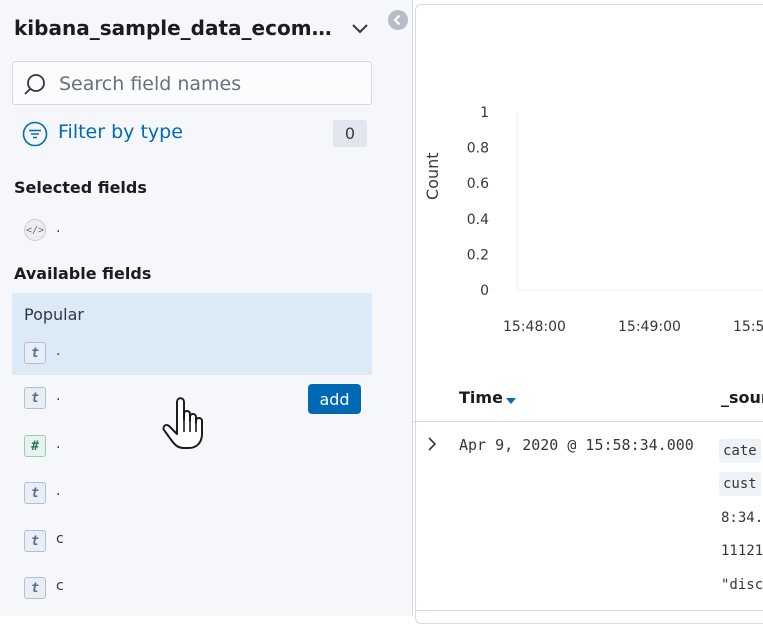  Describe the element at coordinates (484, 113) in the screenshot. I see `y-tick-label: 1` at that location.